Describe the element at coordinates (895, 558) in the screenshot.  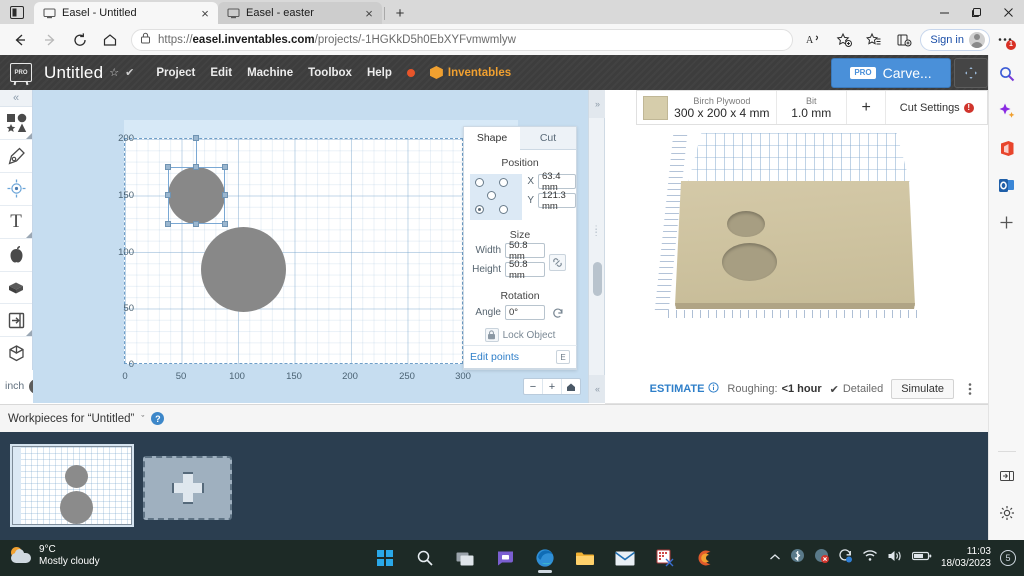
I see `volume-icon` at that location.